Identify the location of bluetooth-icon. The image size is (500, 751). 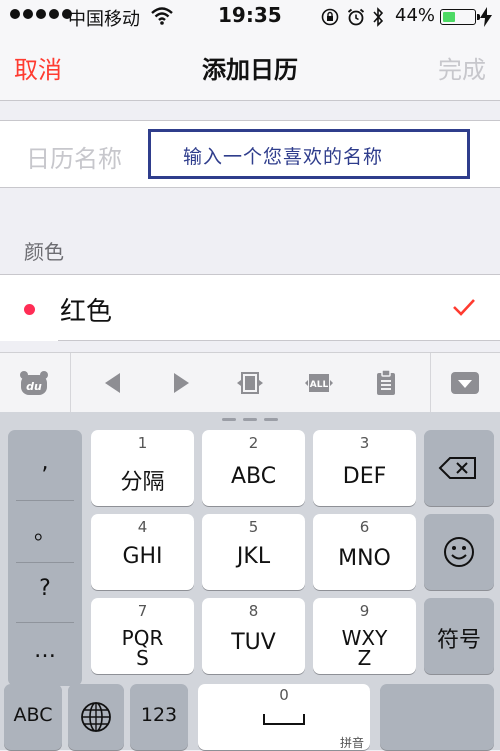
(378, 17).